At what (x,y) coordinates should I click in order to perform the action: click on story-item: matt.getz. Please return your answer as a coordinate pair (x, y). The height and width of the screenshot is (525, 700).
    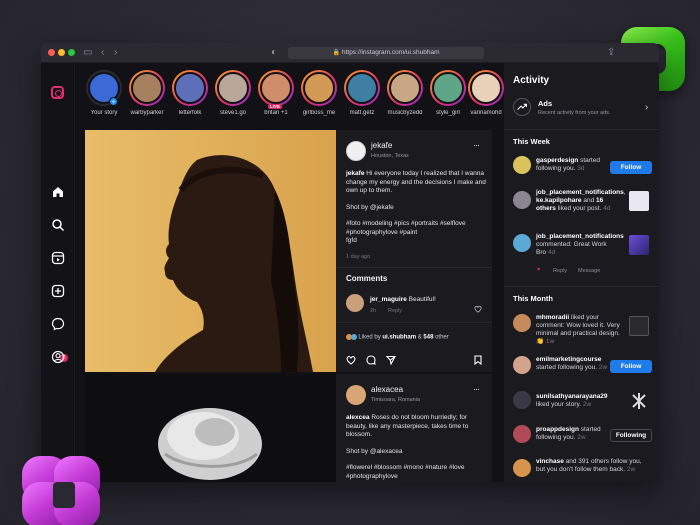
    Looking at the image, I should click on (362, 93).